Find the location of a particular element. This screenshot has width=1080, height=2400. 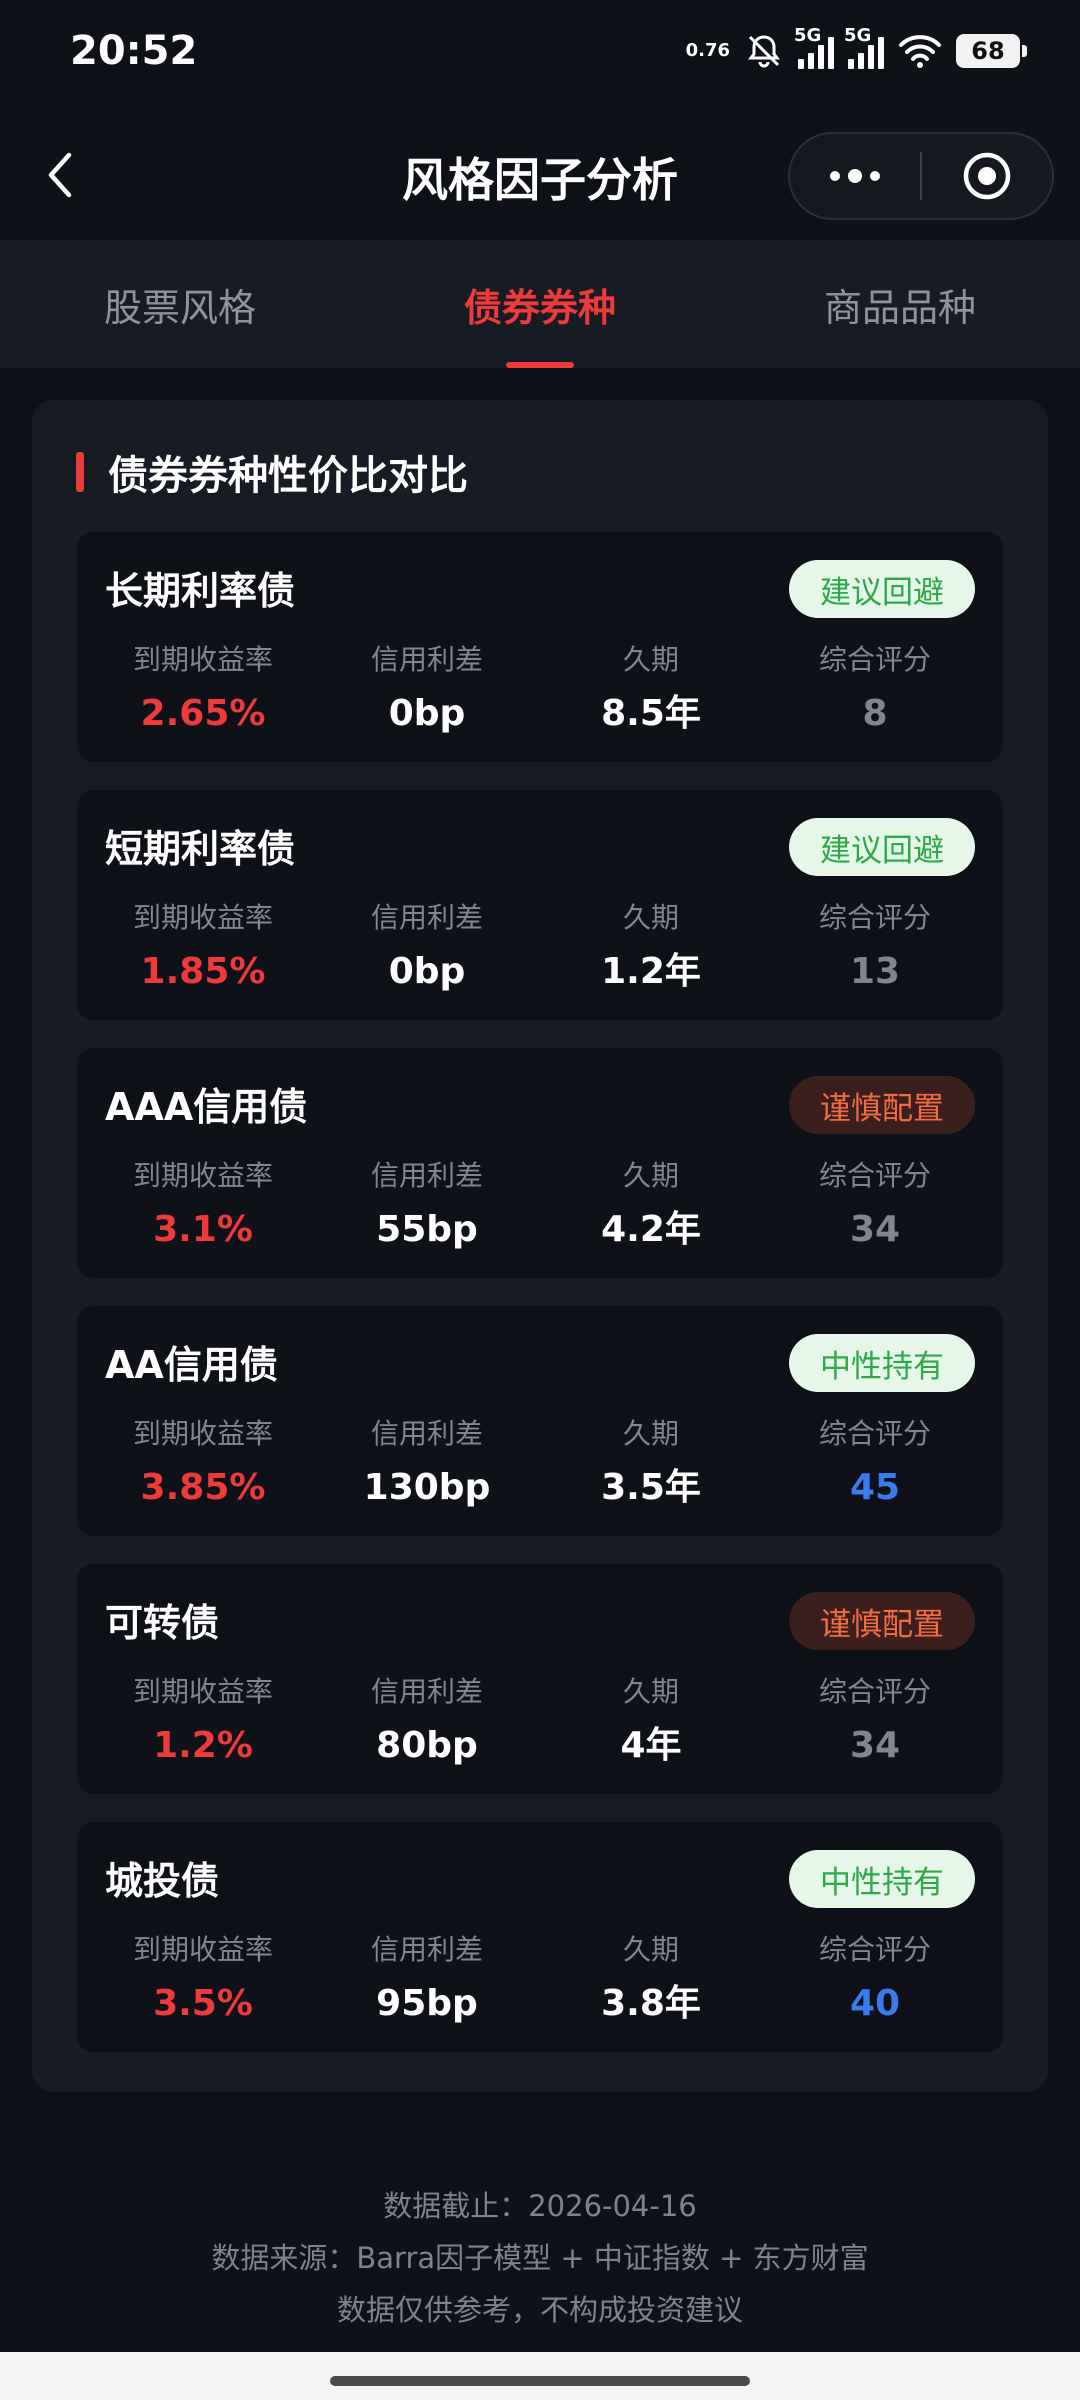

metric-credit-spread: 信用利差 80bp is located at coordinates (427, 1721).